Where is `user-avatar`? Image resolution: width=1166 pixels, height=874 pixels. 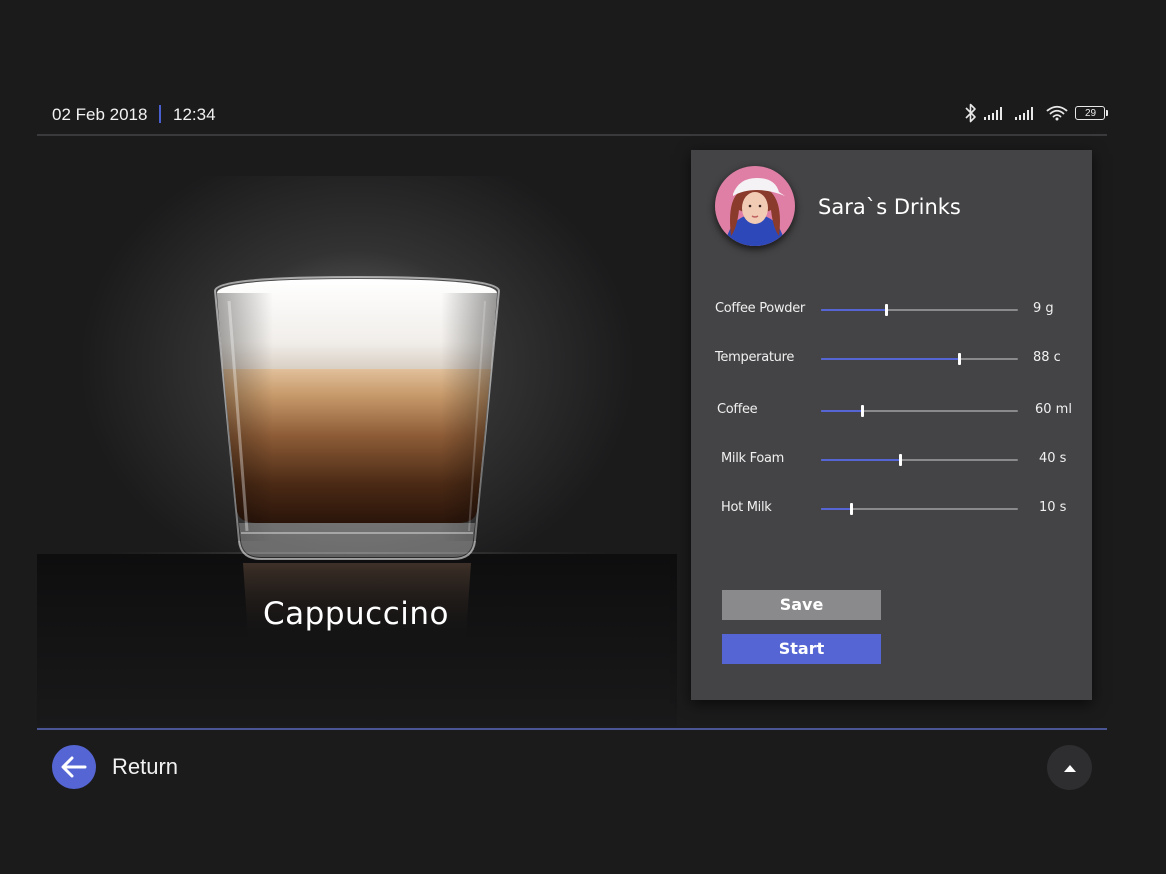 user-avatar is located at coordinates (755, 206).